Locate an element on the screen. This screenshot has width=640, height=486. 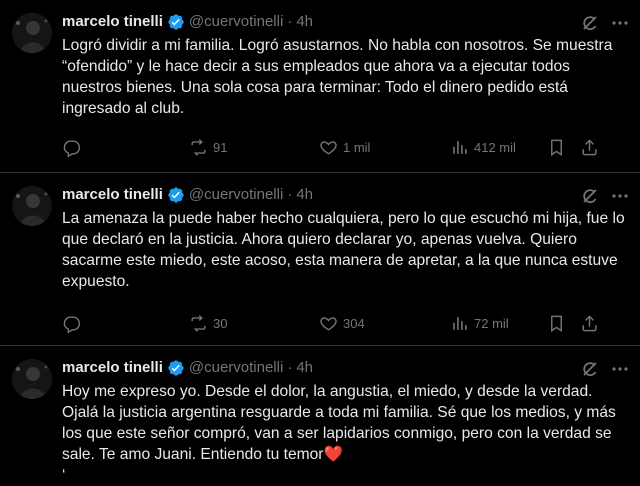
tweet-text-continuation: ‘ is located at coordinates (64, 475).